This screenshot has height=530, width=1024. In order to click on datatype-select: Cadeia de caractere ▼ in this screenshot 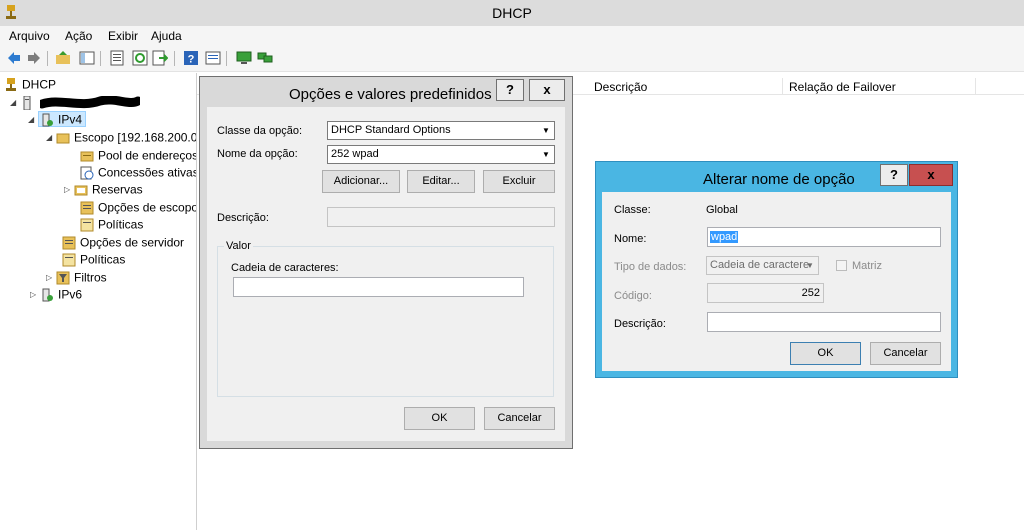, I will do `click(762, 265)`.